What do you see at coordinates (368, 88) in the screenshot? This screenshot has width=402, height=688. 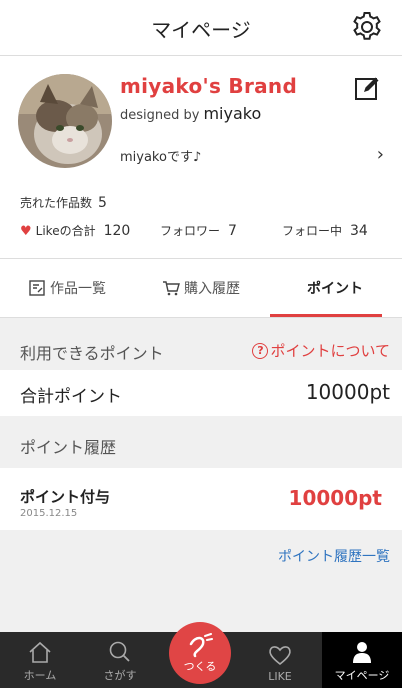 I see `edit-icon` at bounding box center [368, 88].